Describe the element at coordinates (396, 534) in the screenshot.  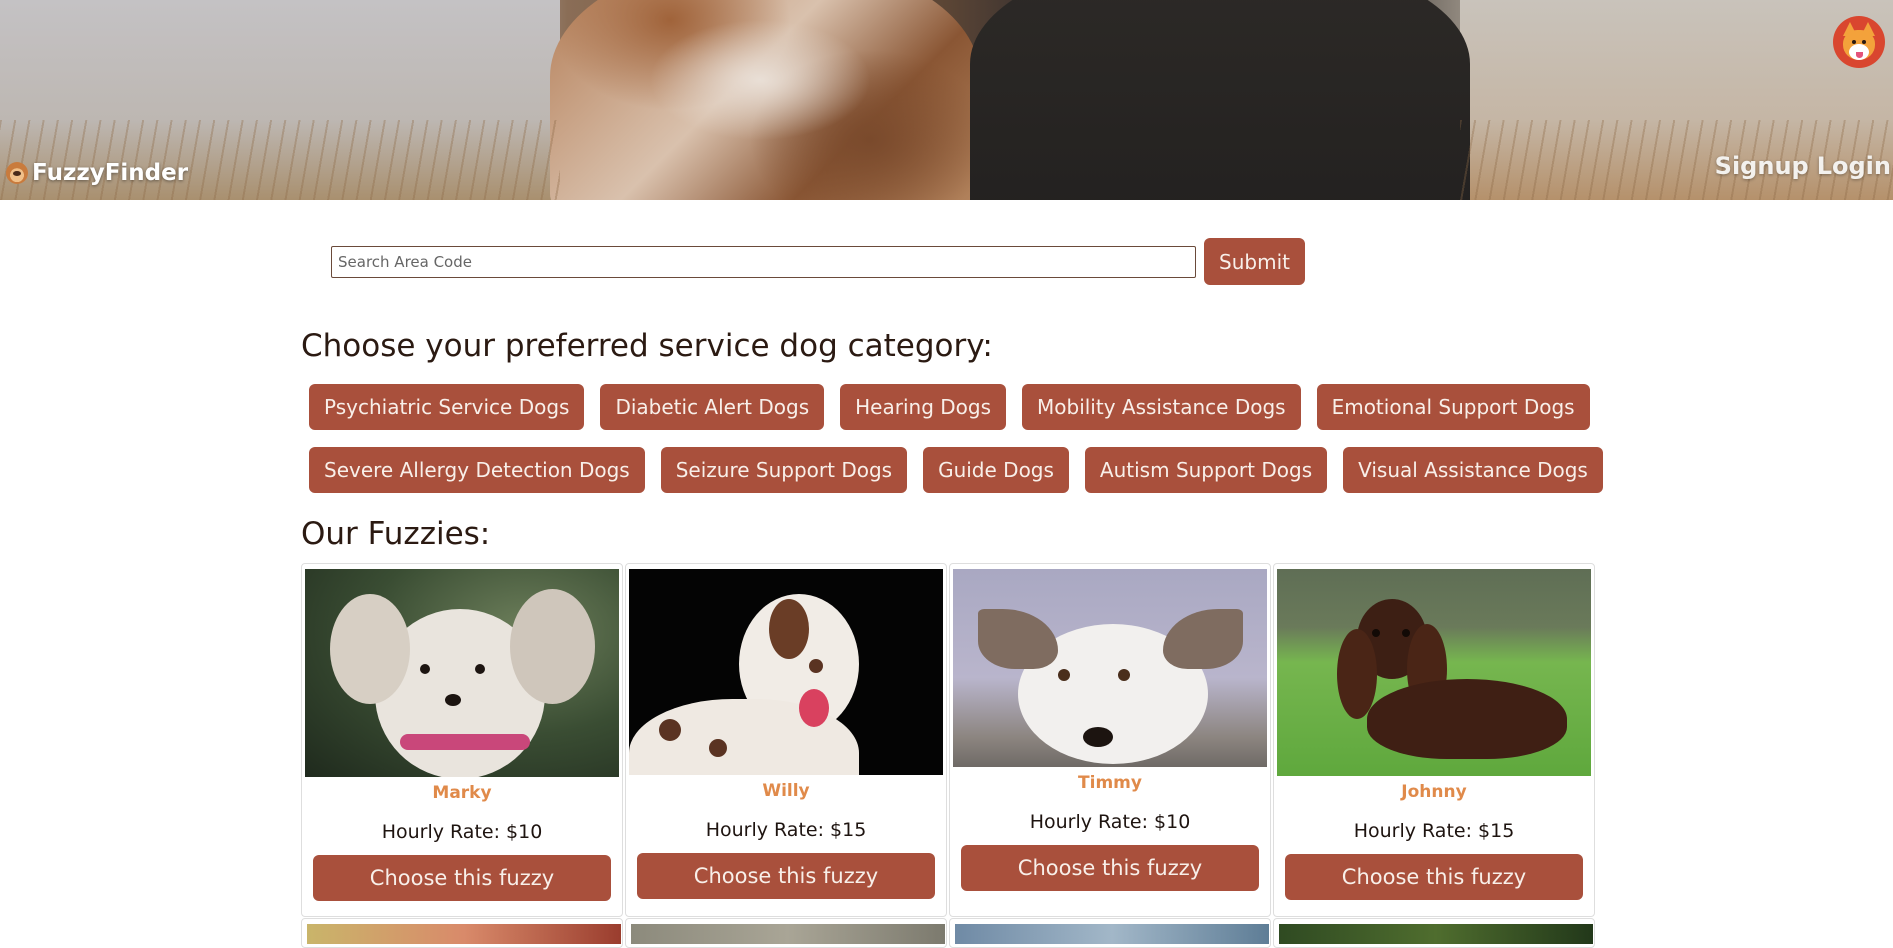
I see `fuzzies-heading: Our Fuzzies:` at that location.